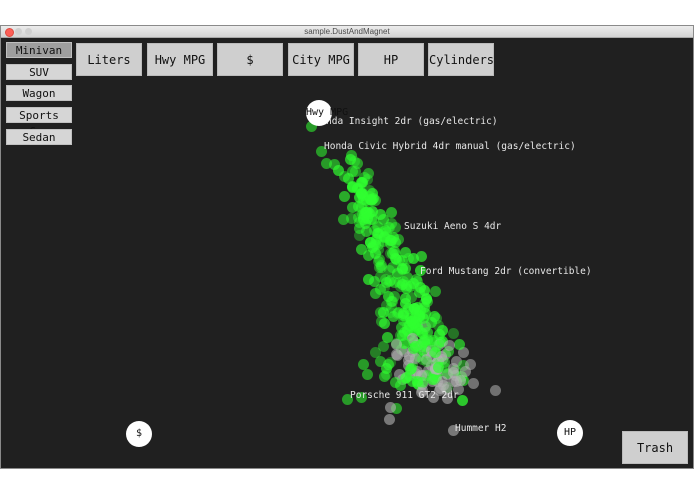 The width and height of the screenshot is (695, 494). What do you see at coordinates (404, 395) in the screenshot?
I see `car-label-porsche: Porsche 911 GT2 2dr` at bounding box center [404, 395].